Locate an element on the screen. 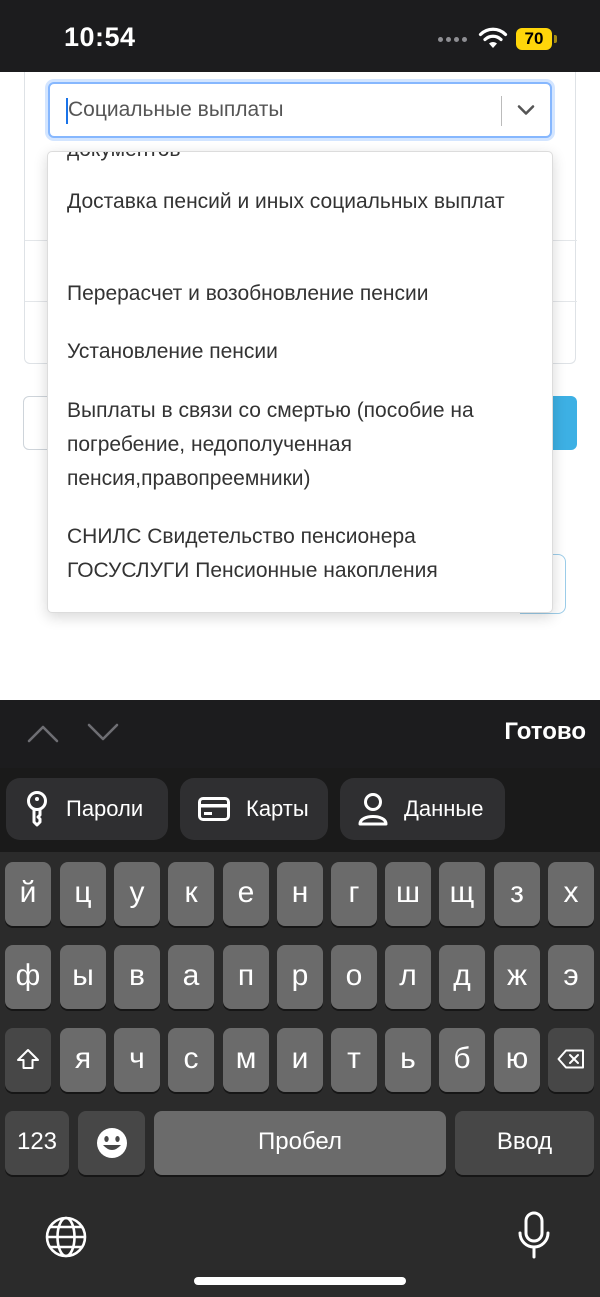  keyboard-accessory-bar: Готово is located at coordinates (300, 734).